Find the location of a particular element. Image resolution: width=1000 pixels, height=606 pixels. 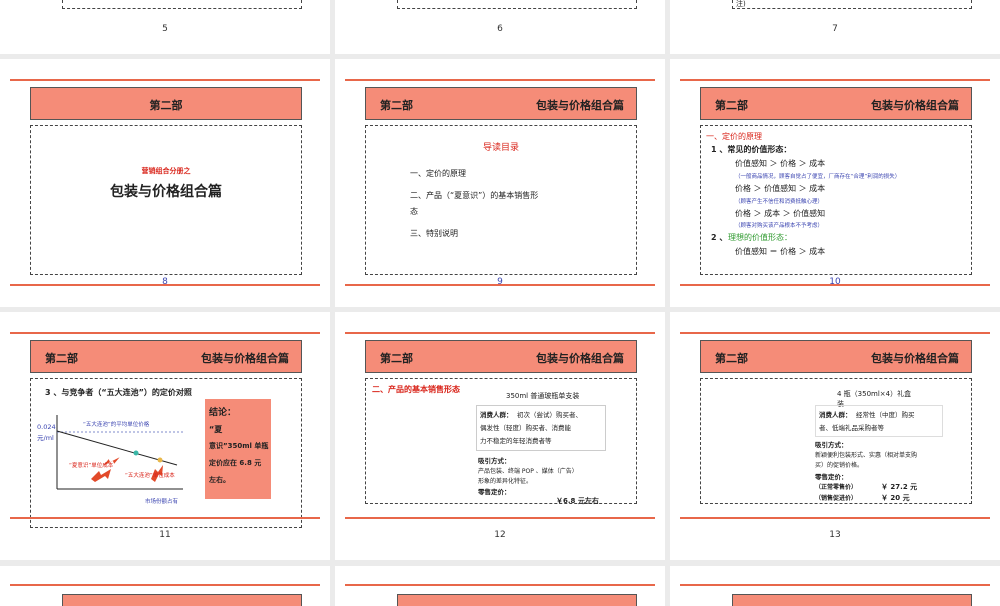

slide-number: 6 is located at coordinates (500, 29).